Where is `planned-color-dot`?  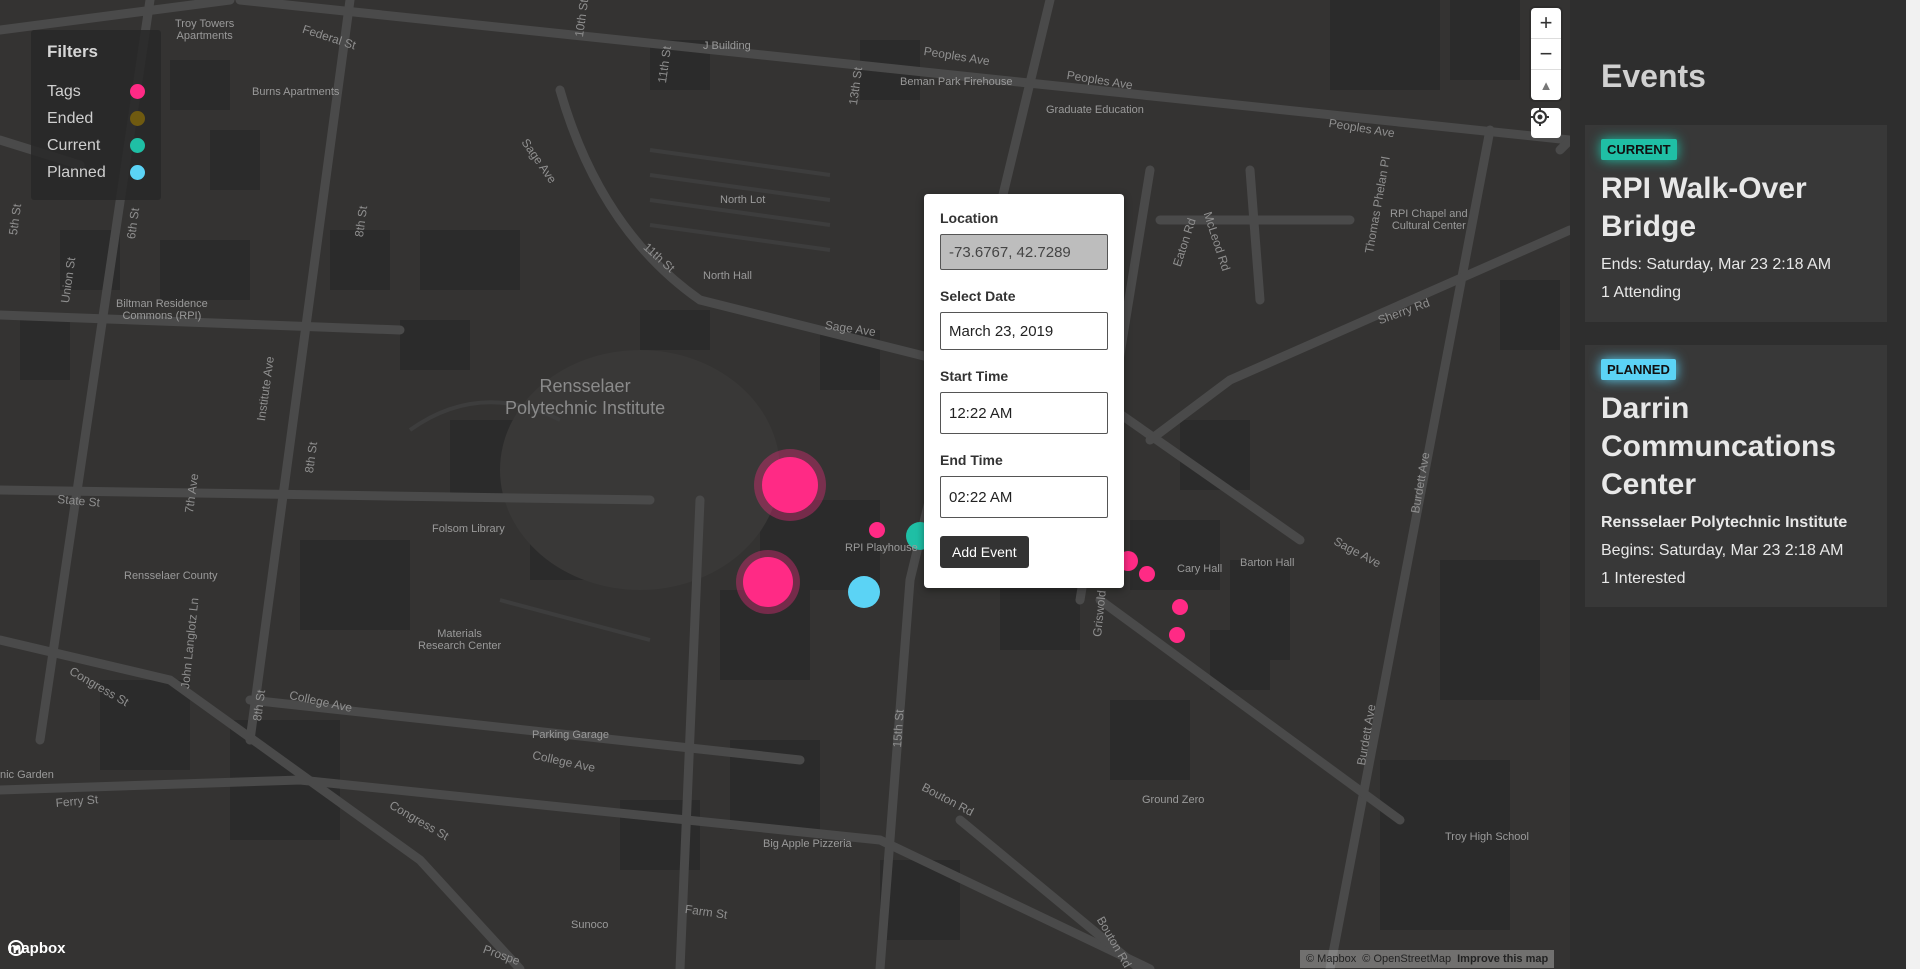
planned-color-dot is located at coordinates (137, 172).